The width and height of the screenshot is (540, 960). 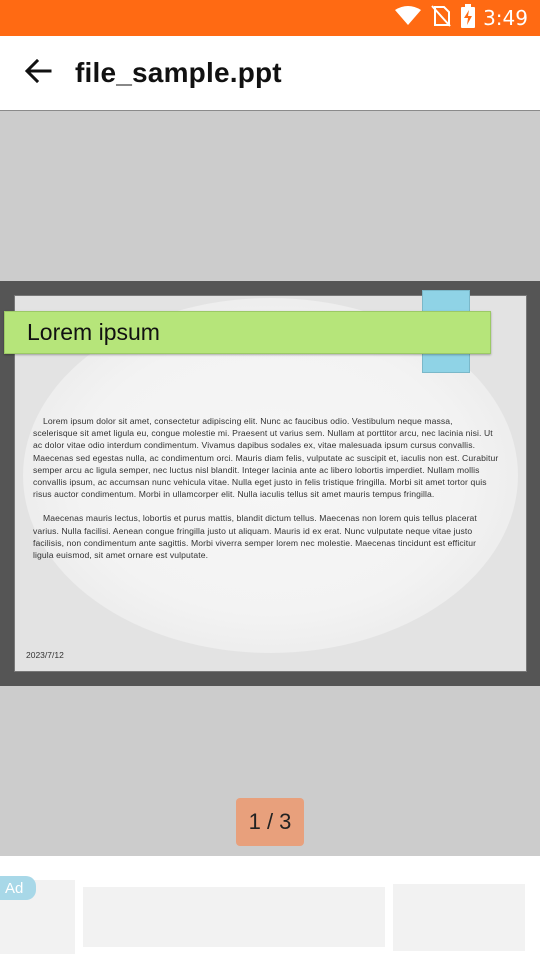 I want to click on clock-time: 3:49, so click(x=505, y=18).